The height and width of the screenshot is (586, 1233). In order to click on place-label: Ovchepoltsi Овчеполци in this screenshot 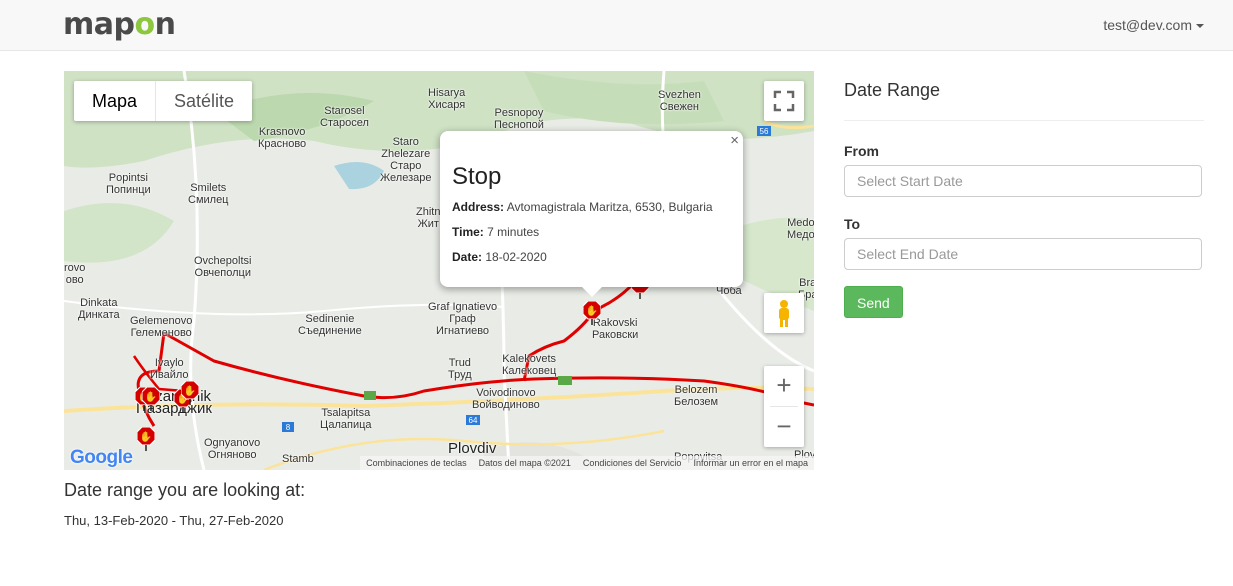, I will do `click(223, 267)`.